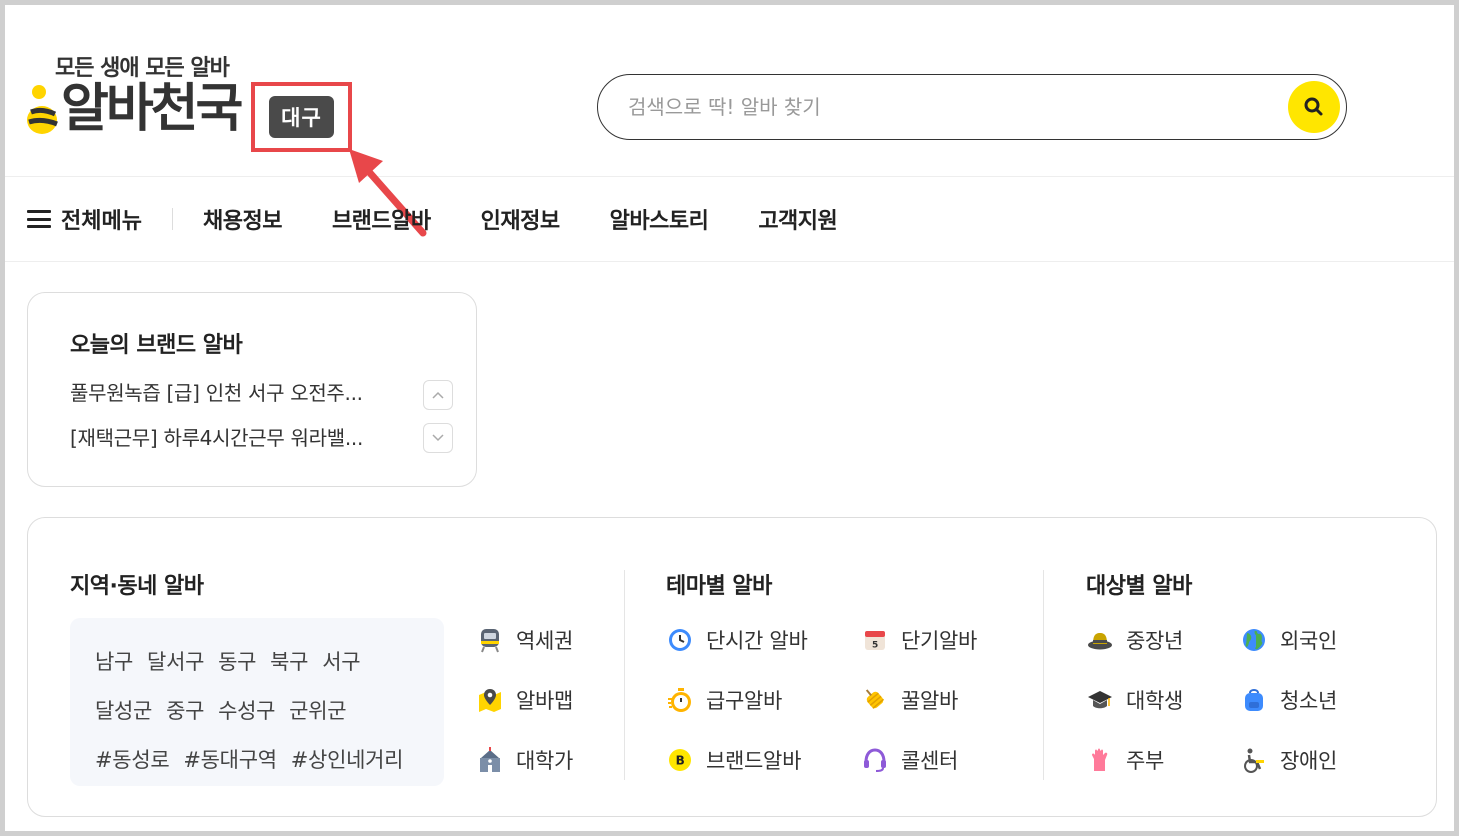  What do you see at coordinates (1155, 641) in the screenshot?
I see `cat-label: 중장년` at bounding box center [1155, 641].